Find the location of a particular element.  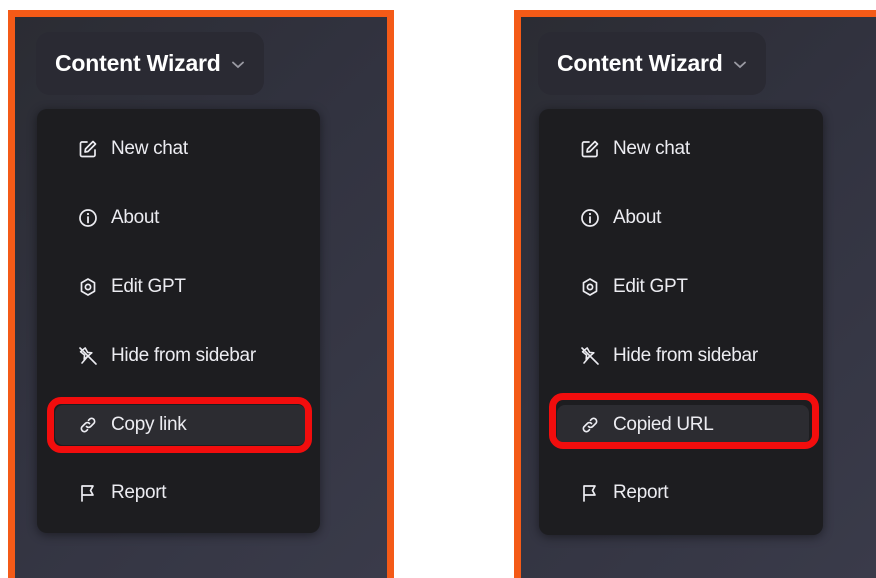

menu-item-label: Copy link is located at coordinates (149, 424).